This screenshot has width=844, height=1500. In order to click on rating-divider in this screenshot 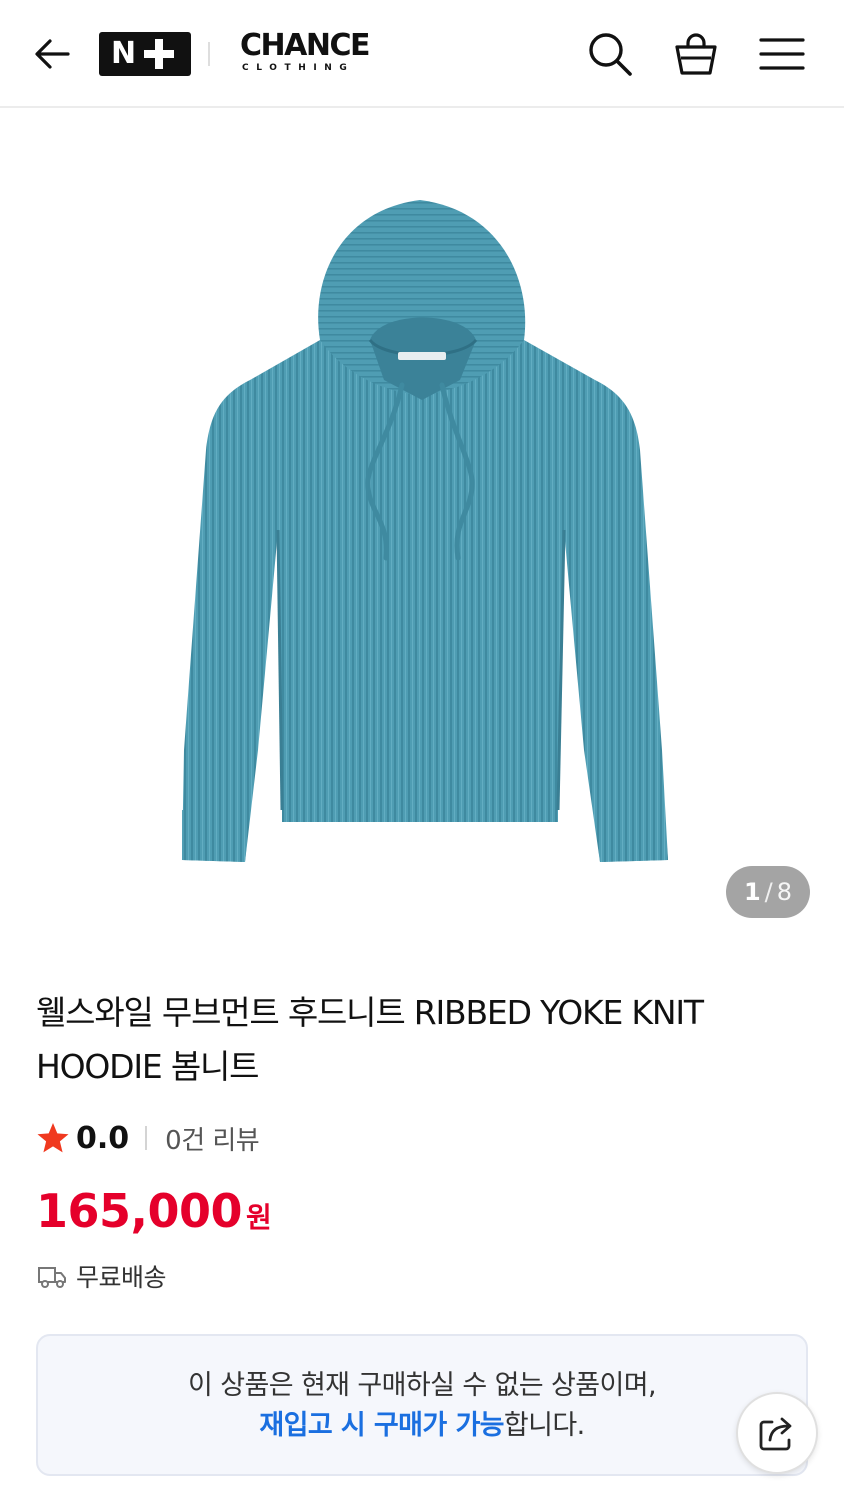, I will do `click(146, 1138)`.